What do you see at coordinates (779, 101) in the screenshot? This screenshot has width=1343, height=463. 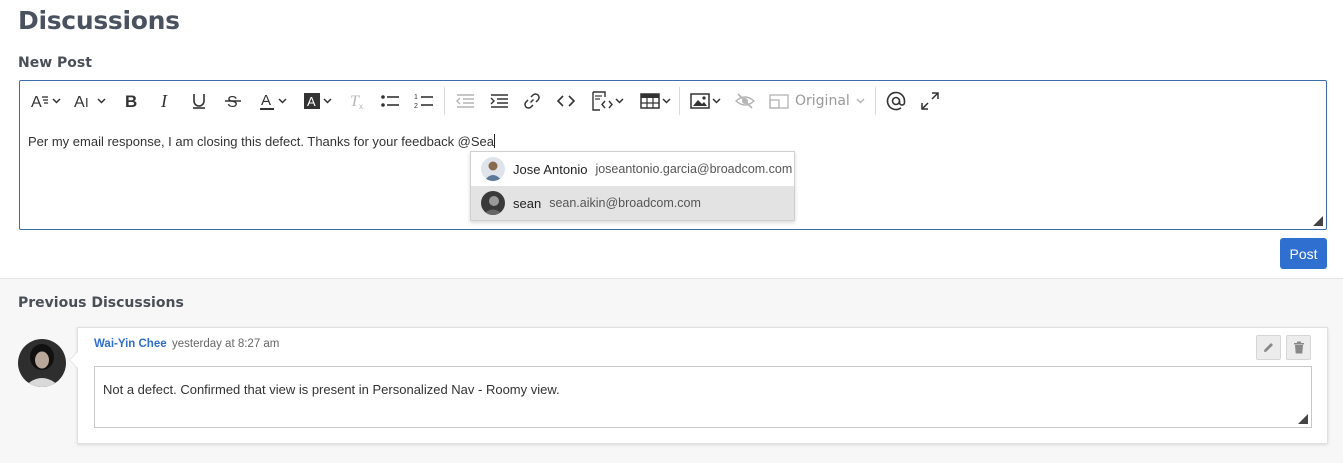 I see `image-resize-icon` at bounding box center [779, 101].